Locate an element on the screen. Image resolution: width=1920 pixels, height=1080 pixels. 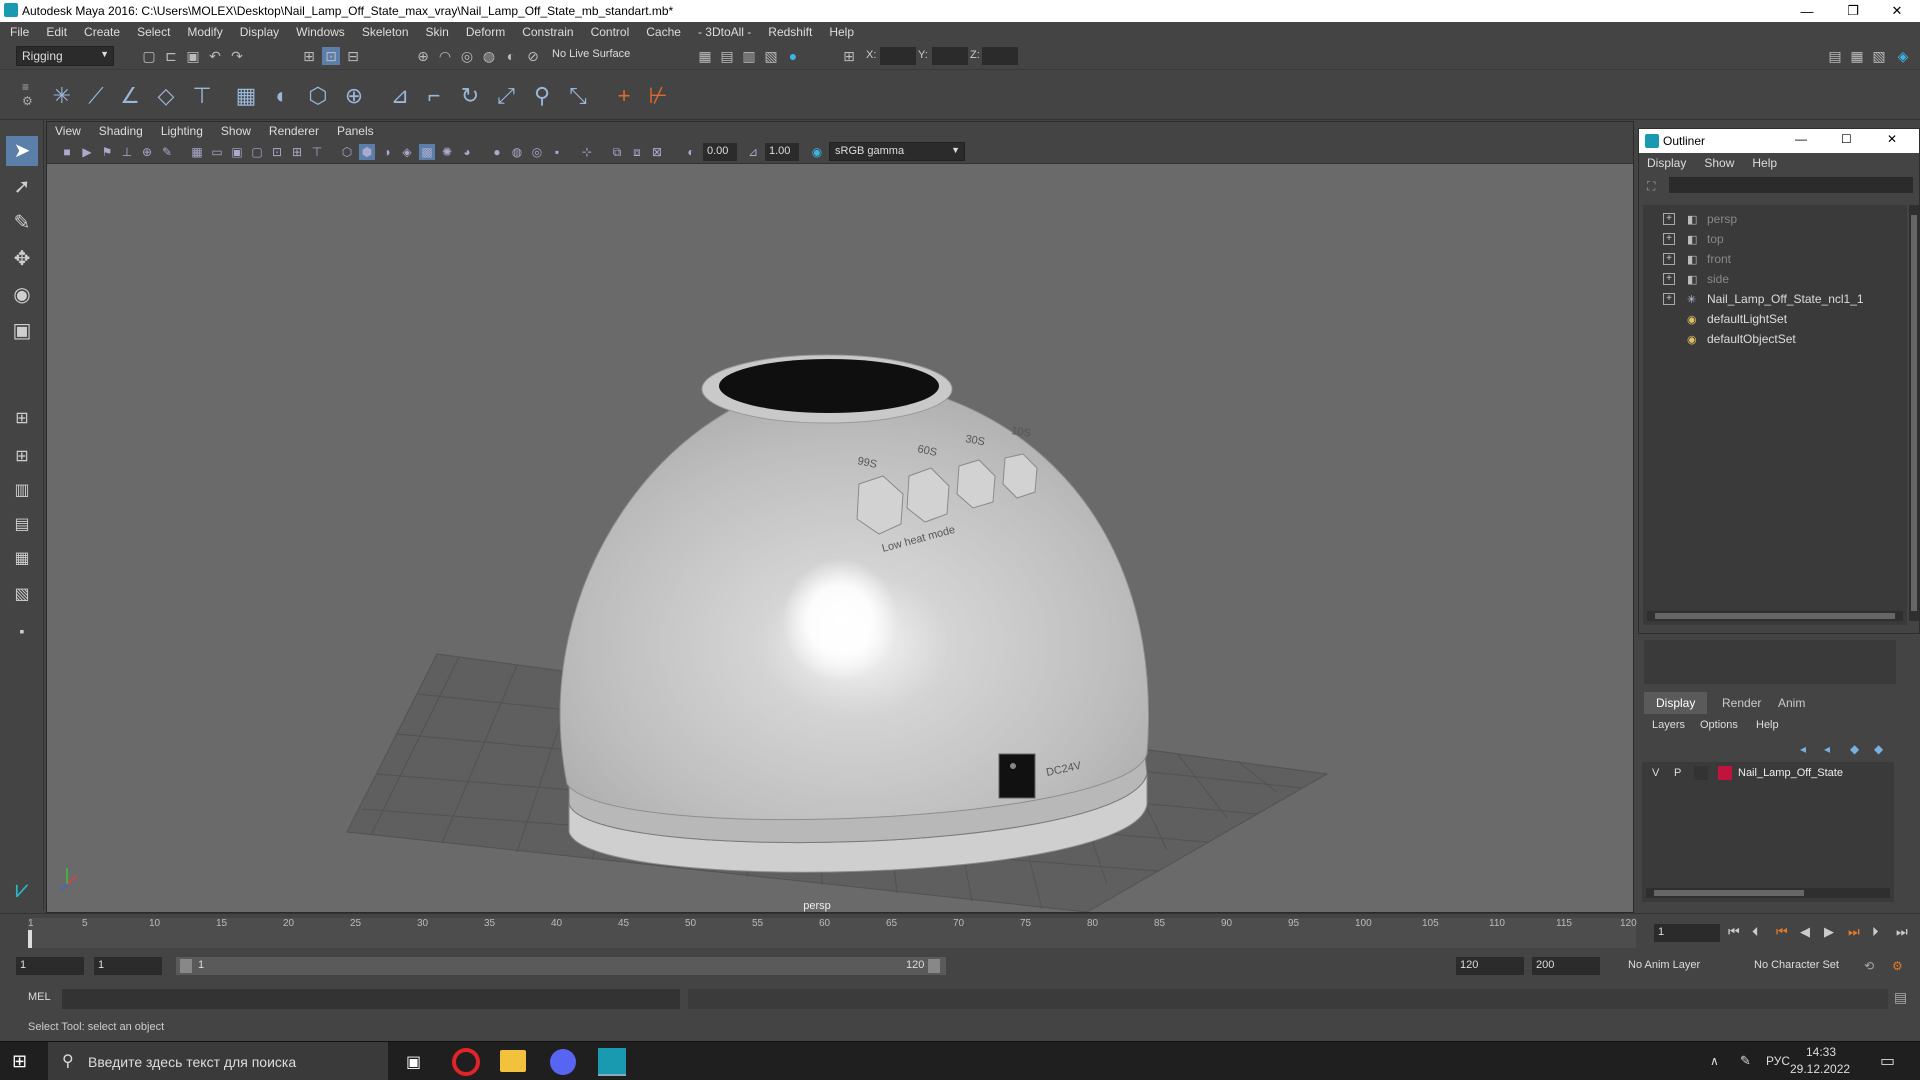
menu-deform: Deform is located at coordinates (485, 32).